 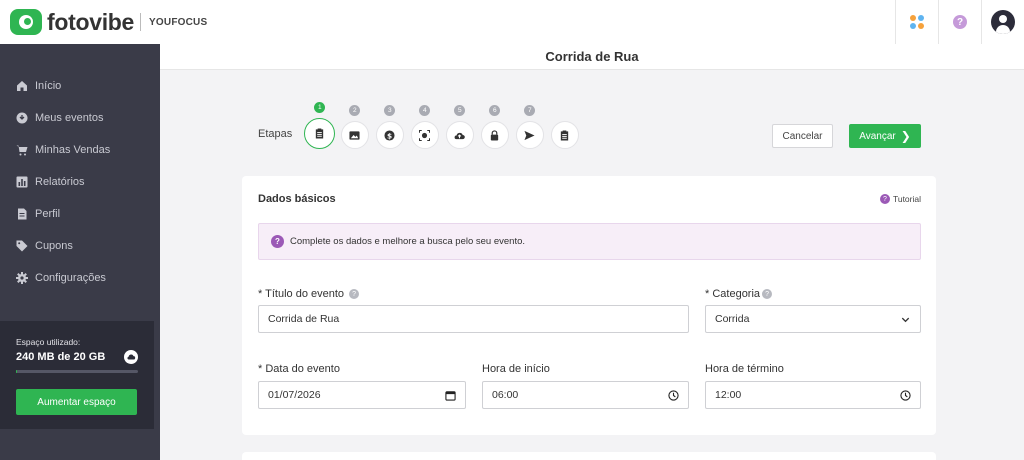 I want to click on cloud-upload-icon, so click(x=459, y=135).